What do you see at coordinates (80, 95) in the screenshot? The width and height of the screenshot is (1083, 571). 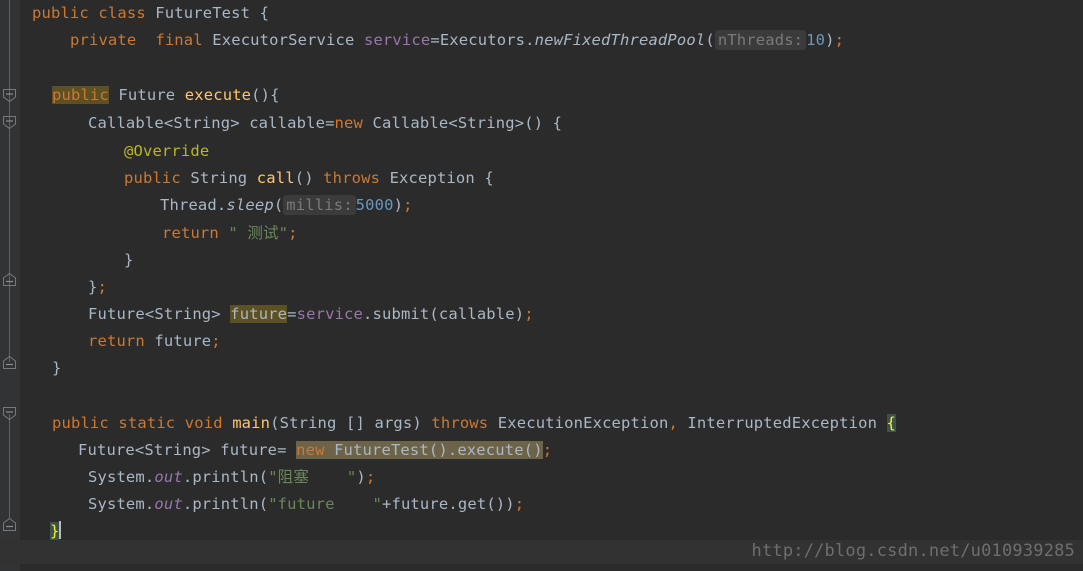 I see `token-keyword-public-highlighted: public` at bounding box center [80, 95].